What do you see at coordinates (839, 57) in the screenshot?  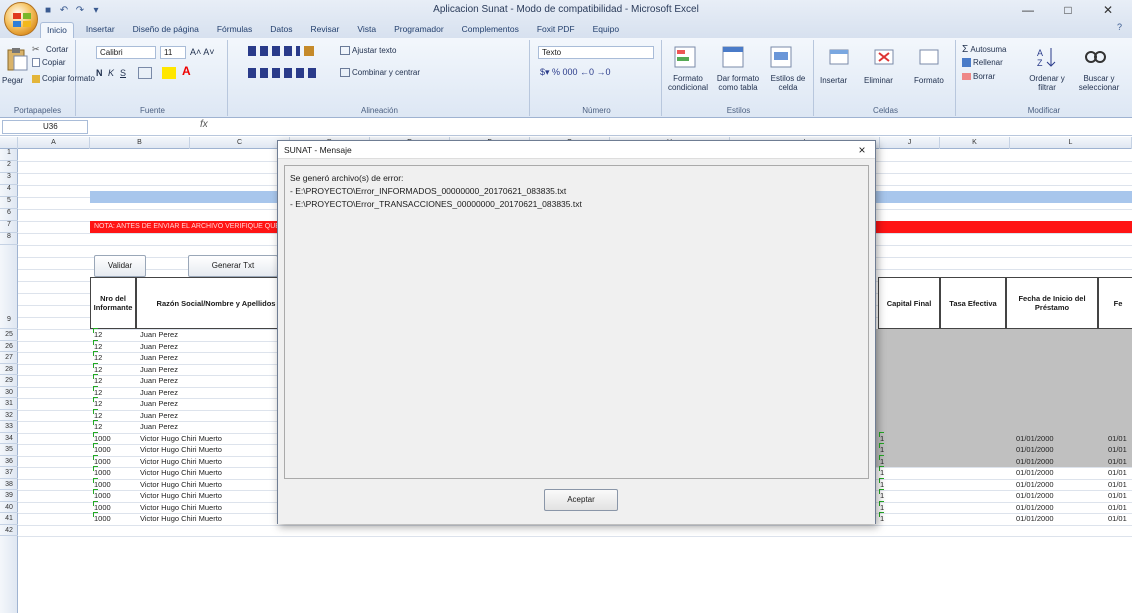 I see `insert-cells-icon` at bounding box center [839, 57].